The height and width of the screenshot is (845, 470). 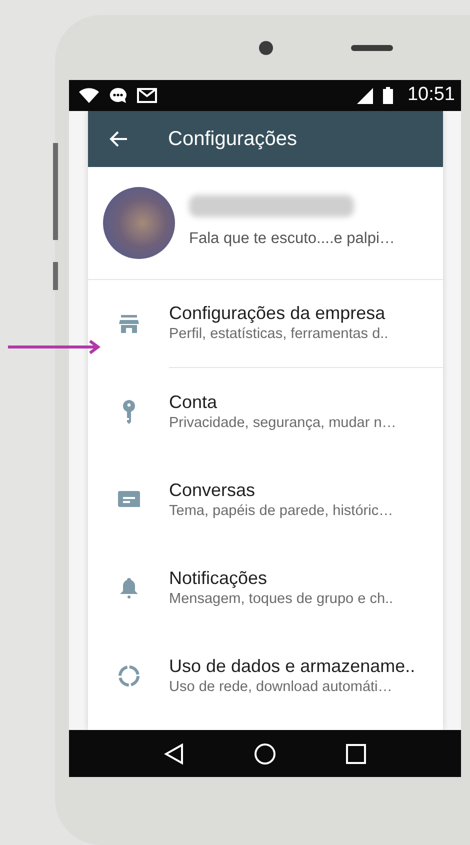 What do you see at coordinates (365, 96) in the screenshot?
I see `signal-icon` at bounding box center [365, 96].